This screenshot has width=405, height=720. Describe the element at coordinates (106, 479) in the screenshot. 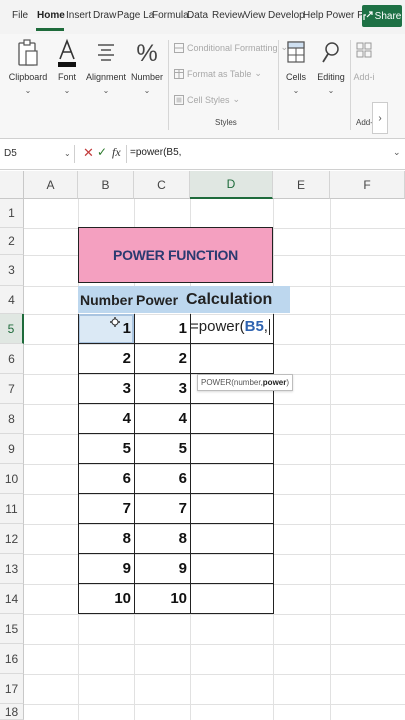

I see `number-cell: 6` at that location.